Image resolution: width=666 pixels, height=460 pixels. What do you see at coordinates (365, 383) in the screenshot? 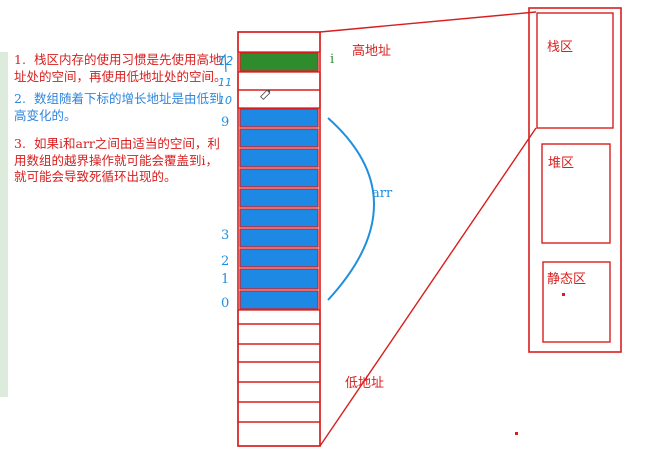
I see `low-address-label: 低地址` at bounding box center [365, 383].